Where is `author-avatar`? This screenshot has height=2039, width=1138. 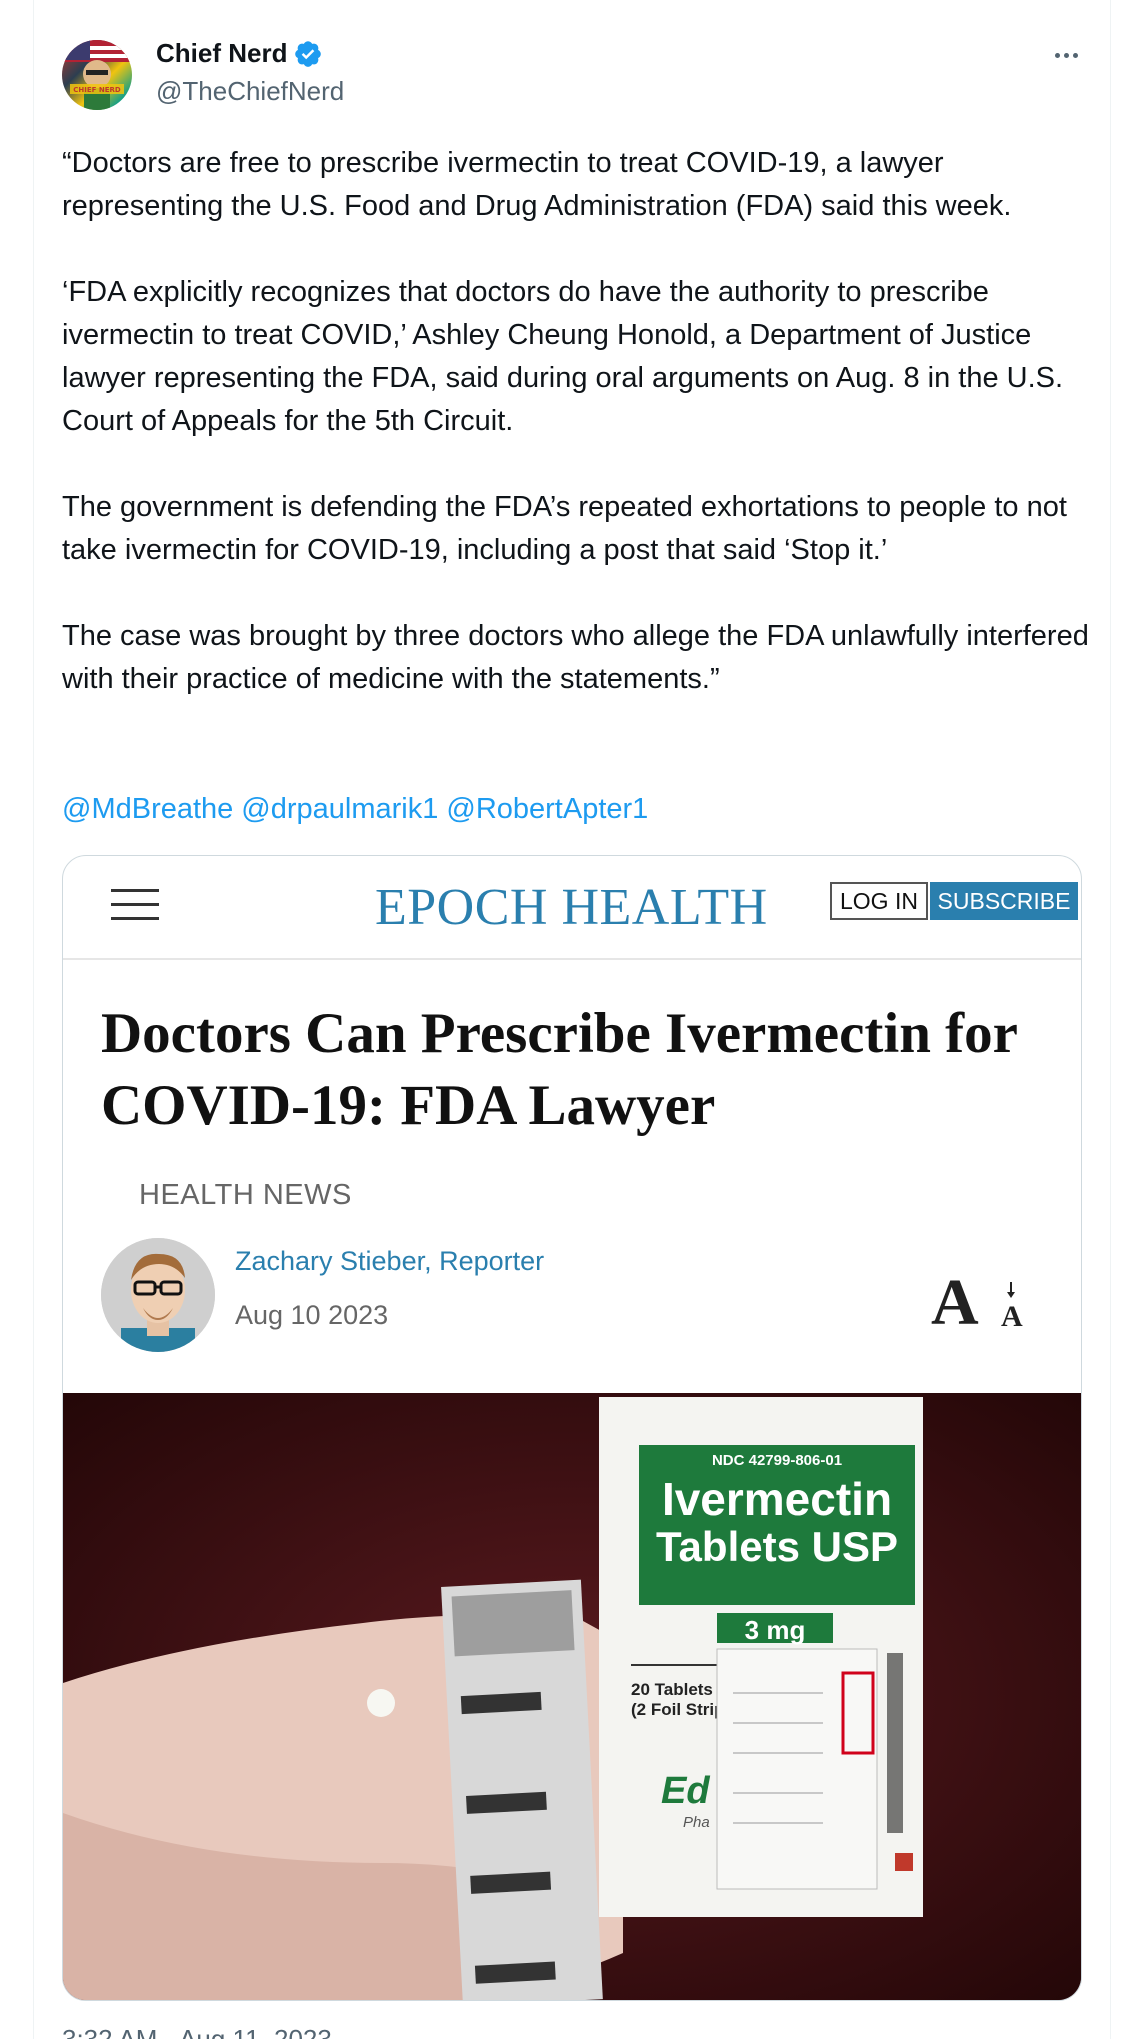
author-avatar is located at coordinates (158, 1295).